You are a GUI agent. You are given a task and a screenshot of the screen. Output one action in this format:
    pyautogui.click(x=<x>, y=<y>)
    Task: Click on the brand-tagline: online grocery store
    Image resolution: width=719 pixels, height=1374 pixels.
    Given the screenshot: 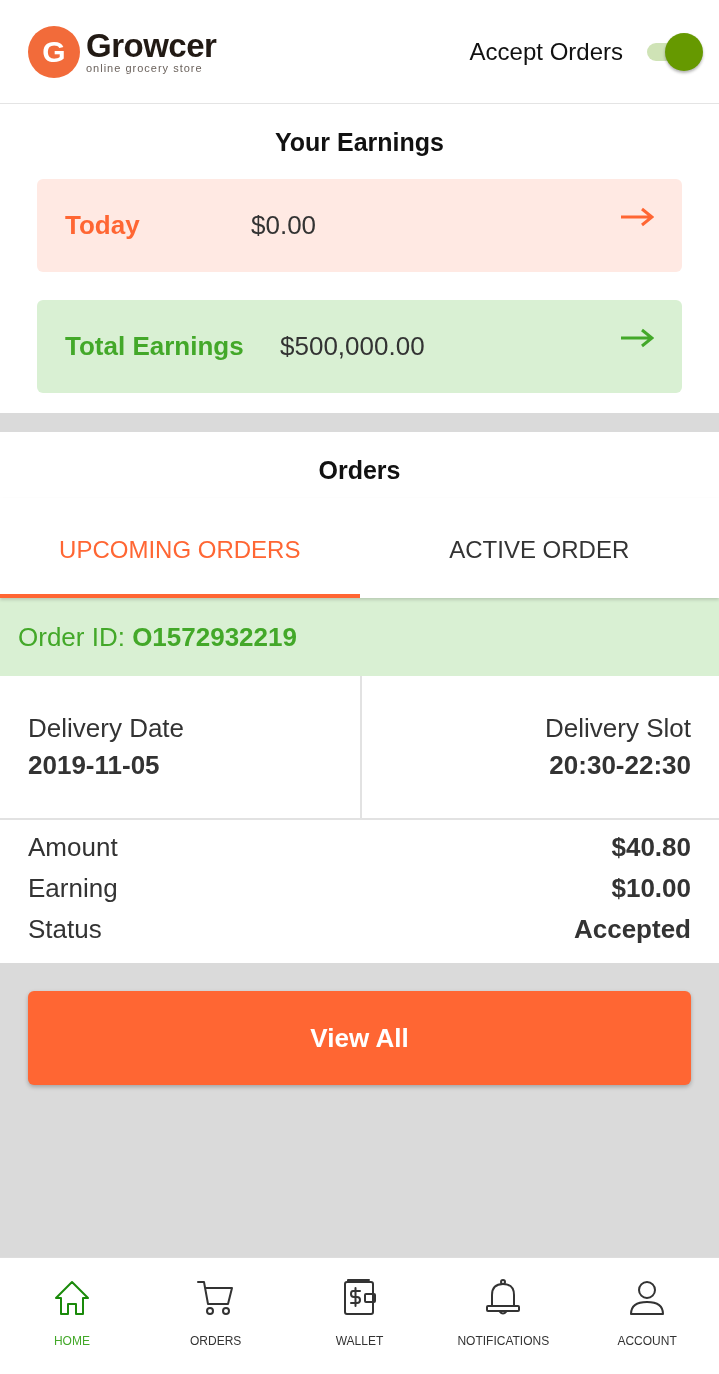 What is the action you would take?
    pyautogui.click(x=145, y=68)
    